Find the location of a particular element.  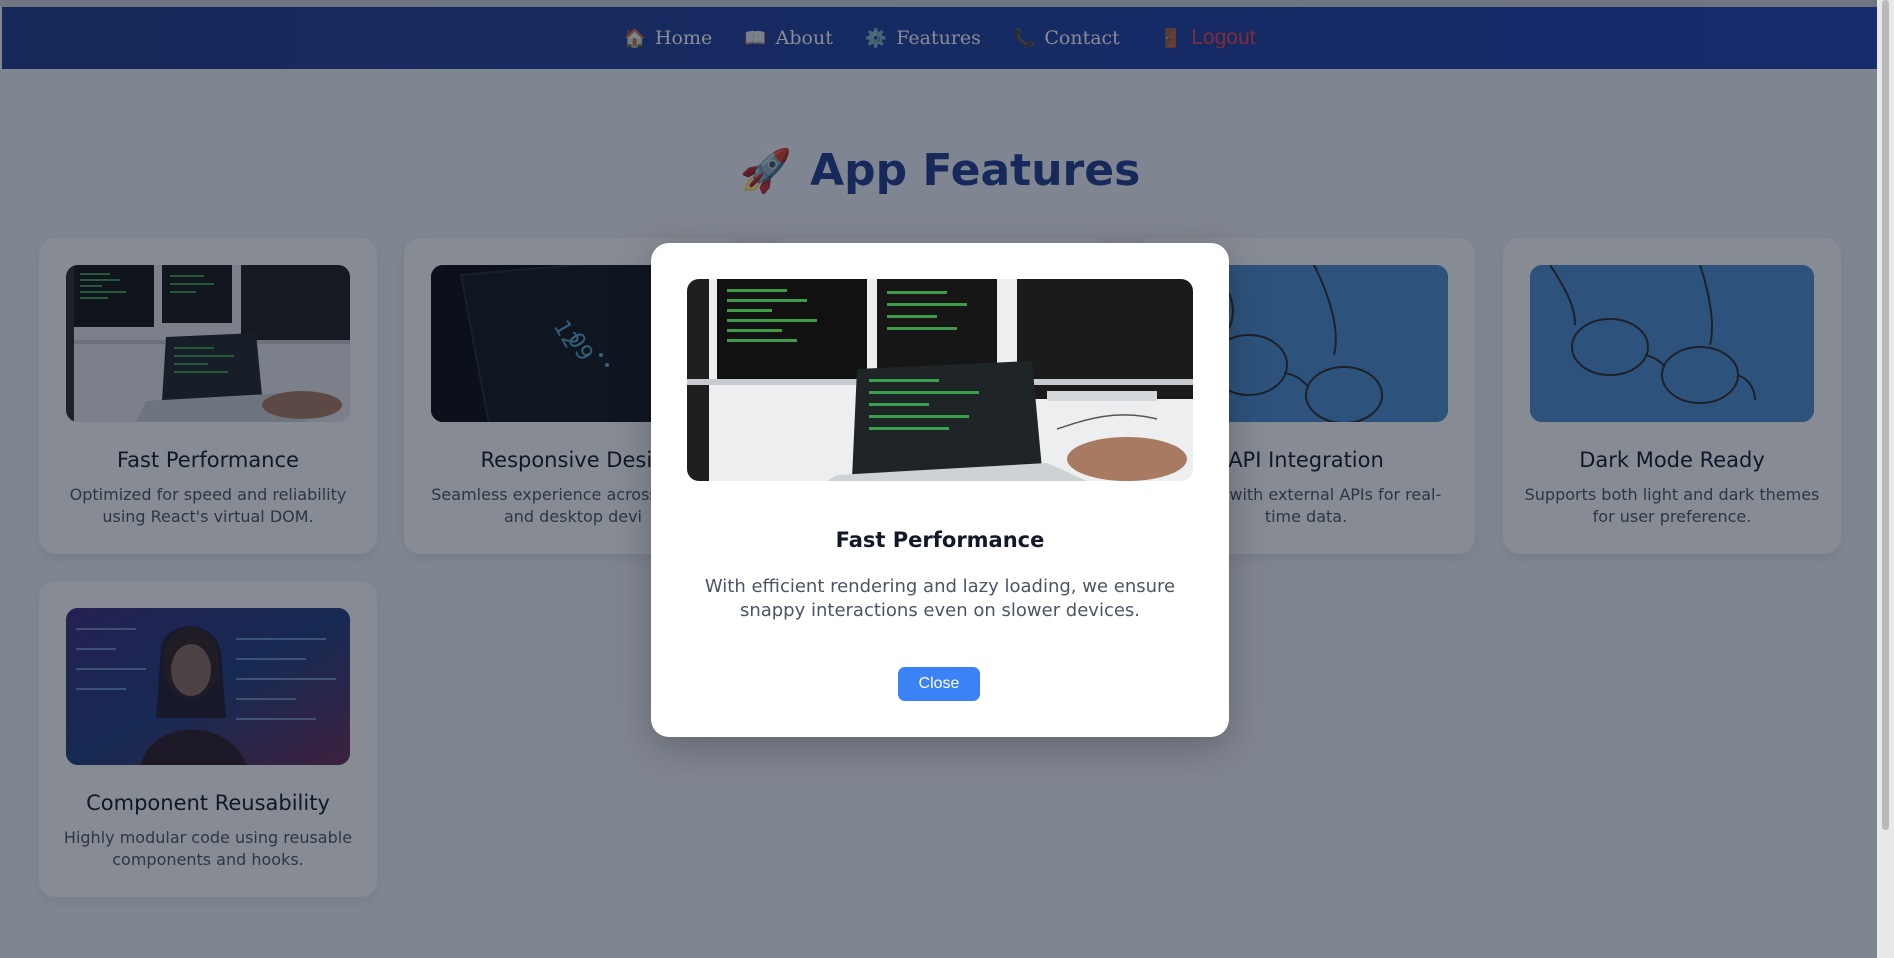

close-button: Close is located at coordinates (939, 684).